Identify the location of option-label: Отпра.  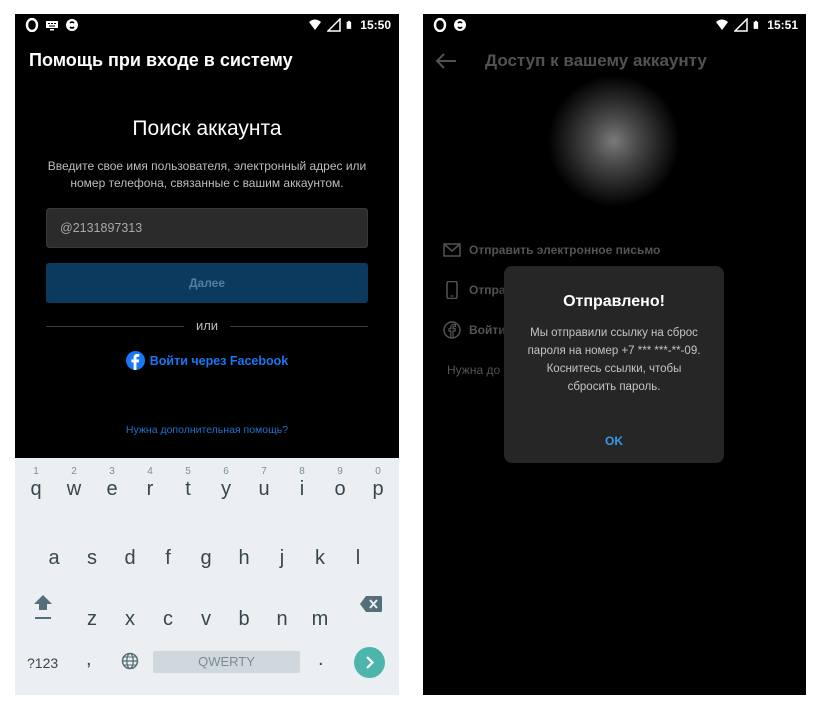
(487, 290).